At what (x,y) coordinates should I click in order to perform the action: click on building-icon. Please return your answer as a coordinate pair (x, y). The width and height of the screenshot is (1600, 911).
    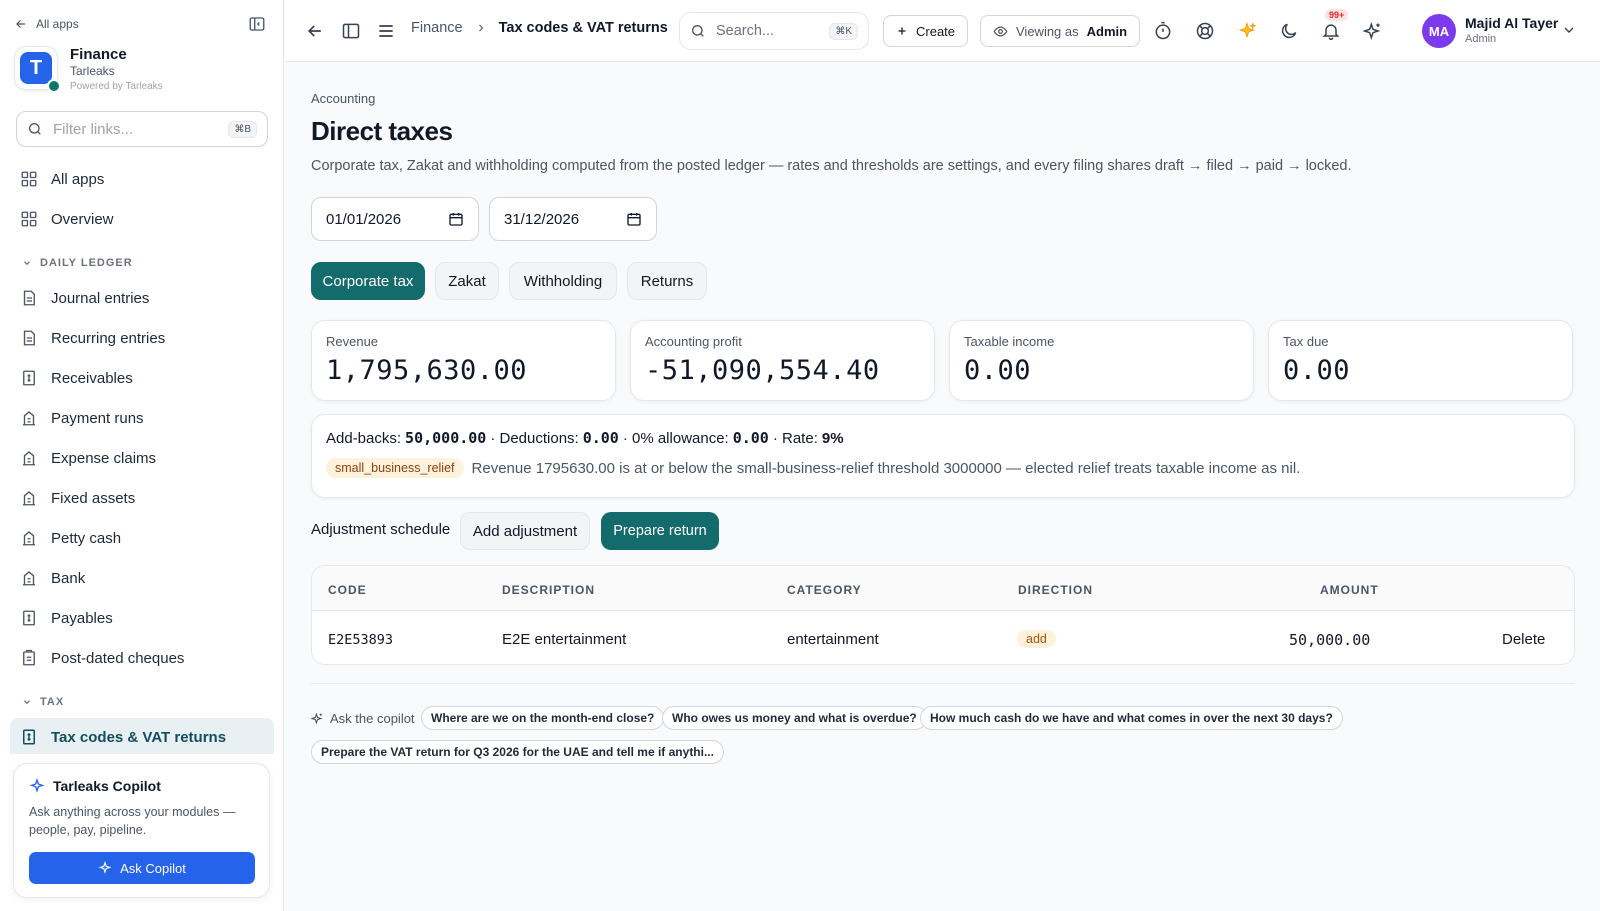
    Looking at the image, I should click on (29, 458).